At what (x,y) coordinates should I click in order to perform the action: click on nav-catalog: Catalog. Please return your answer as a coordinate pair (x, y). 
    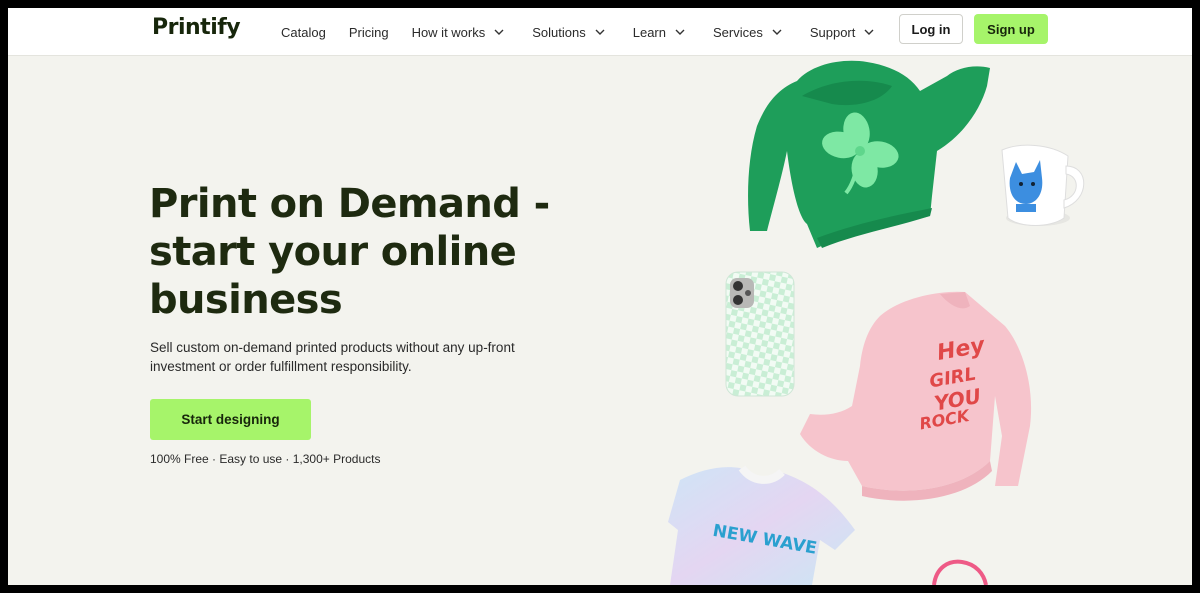
    Looking at the image, I should click on (303, 32).